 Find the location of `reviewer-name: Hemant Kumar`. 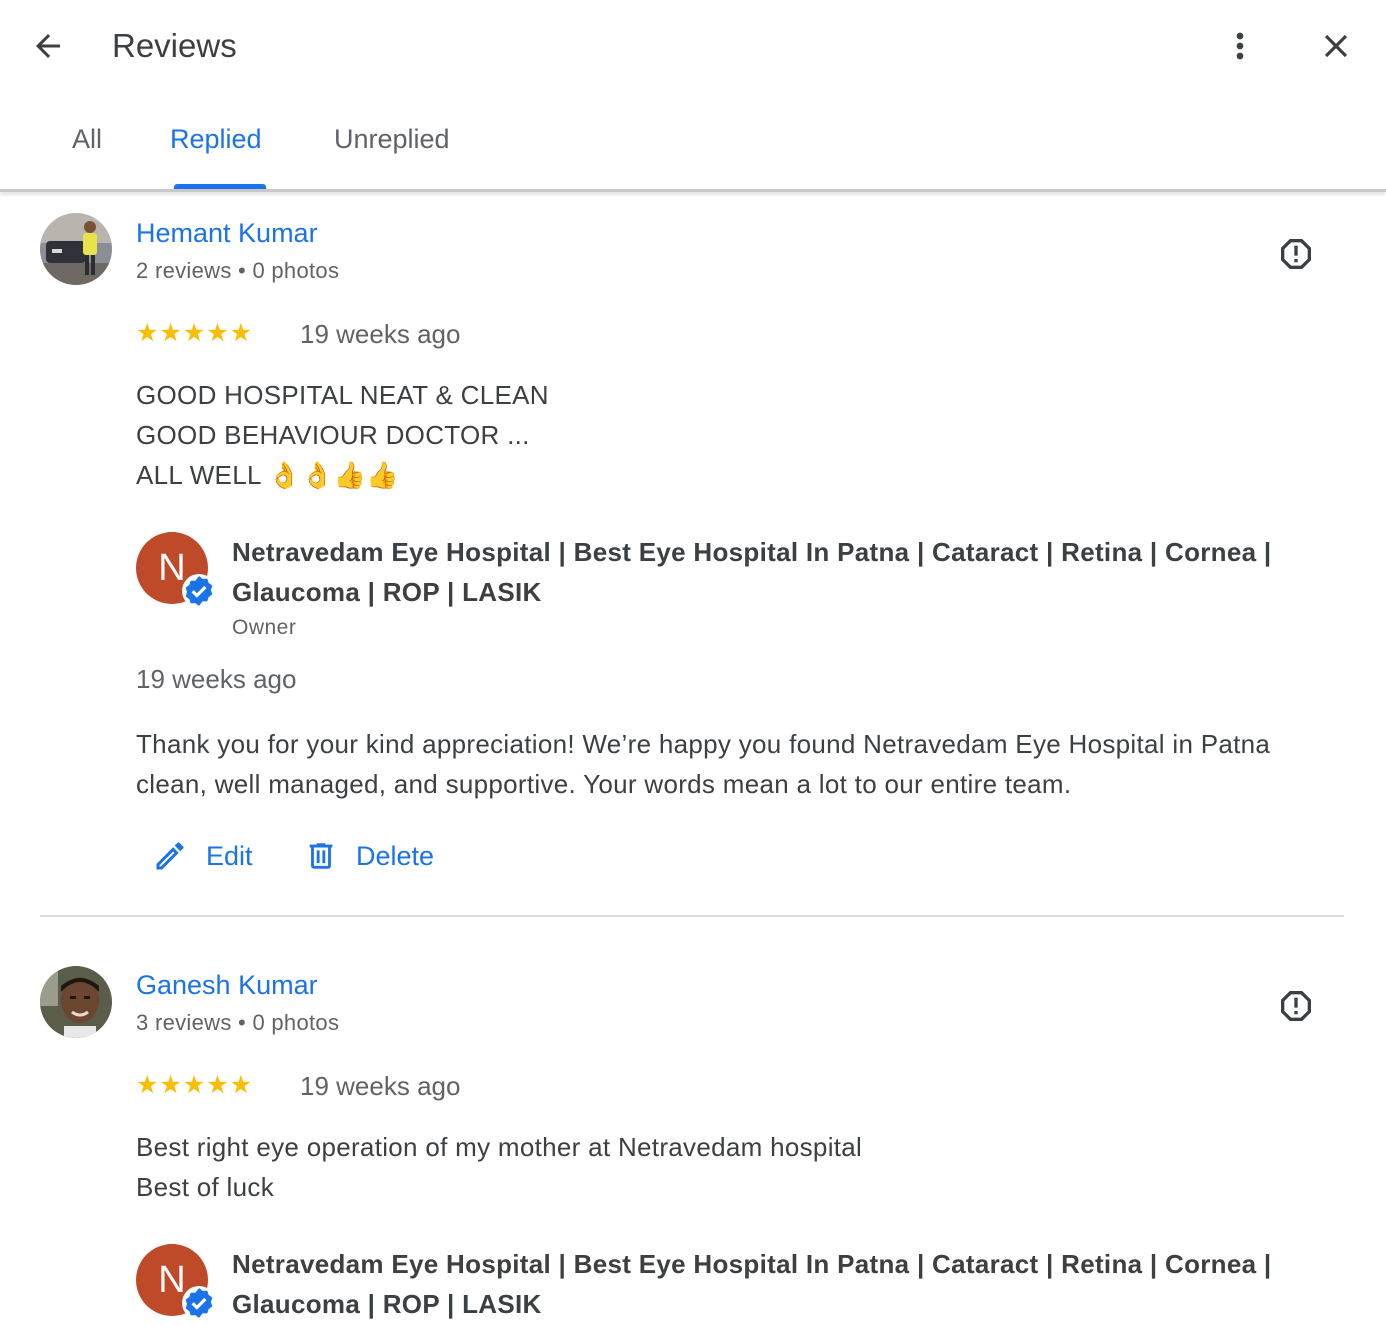

reviewer-name: Hemant Kumar is located at coordinates (227, 233).